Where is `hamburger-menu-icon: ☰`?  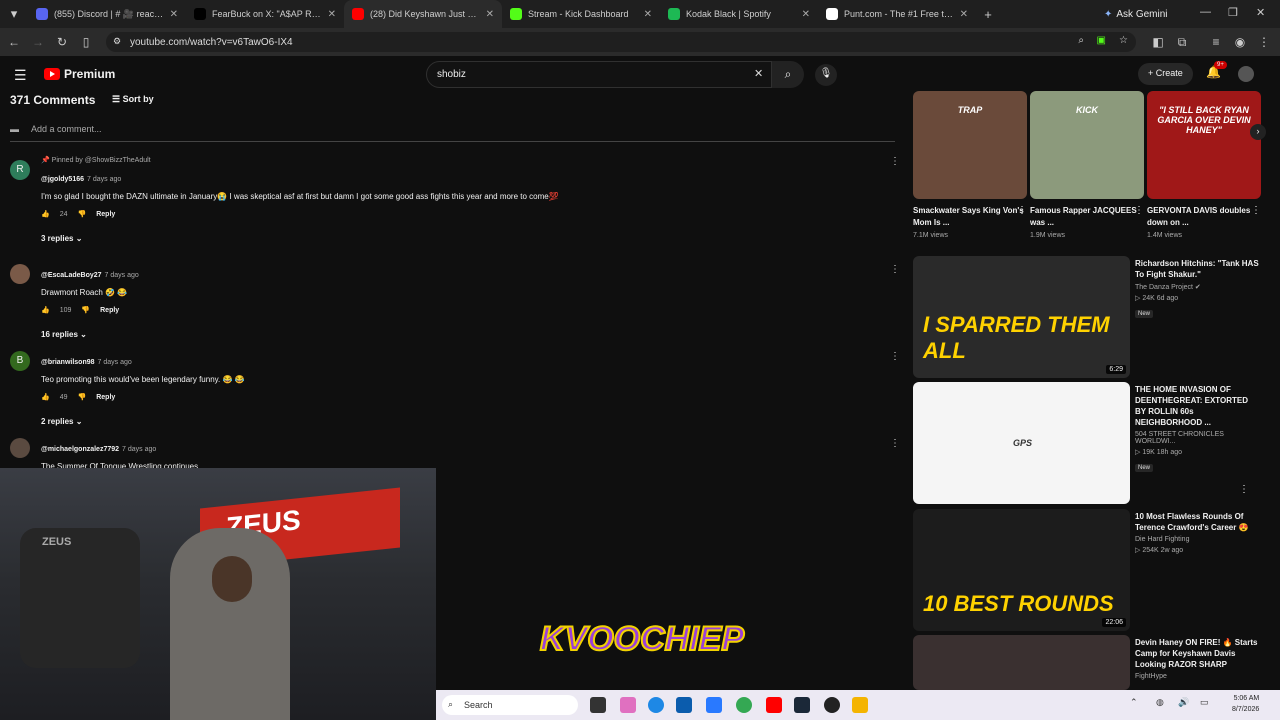 hamburger-menu-icon: ☰ is located at coordinates (20, 75).